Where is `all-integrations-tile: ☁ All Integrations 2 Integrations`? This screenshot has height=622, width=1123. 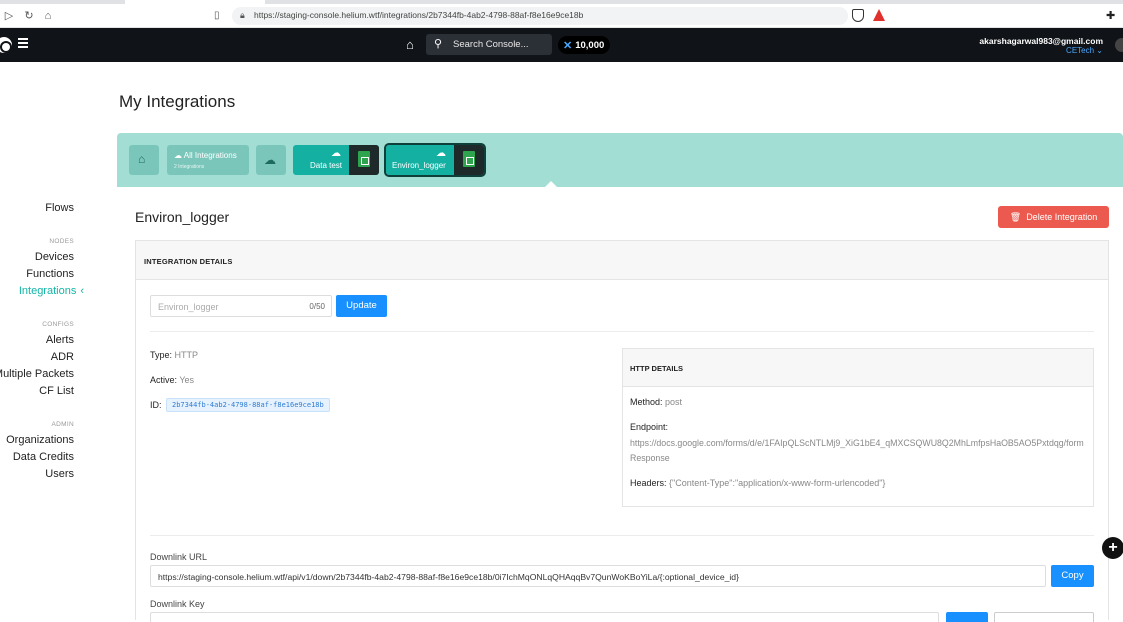
all-integrations-tile: ☁ All Integrations 2 Integrations is located at coordinates (208, 160).